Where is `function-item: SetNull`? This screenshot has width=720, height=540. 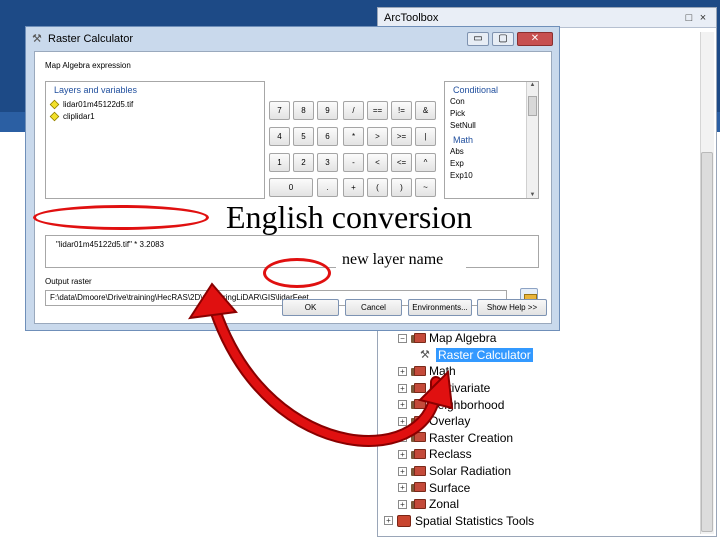 function-item: SetNull is located at coordinates (491, 126).